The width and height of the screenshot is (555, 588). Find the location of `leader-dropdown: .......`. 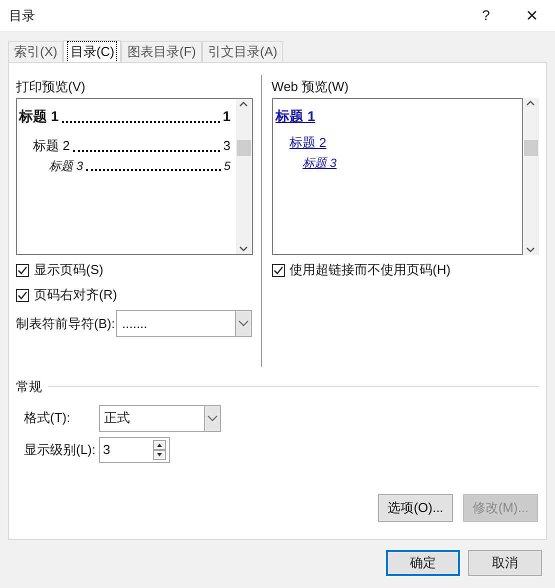

leader-dropdown: ....... is located at coordinates (184, 323).